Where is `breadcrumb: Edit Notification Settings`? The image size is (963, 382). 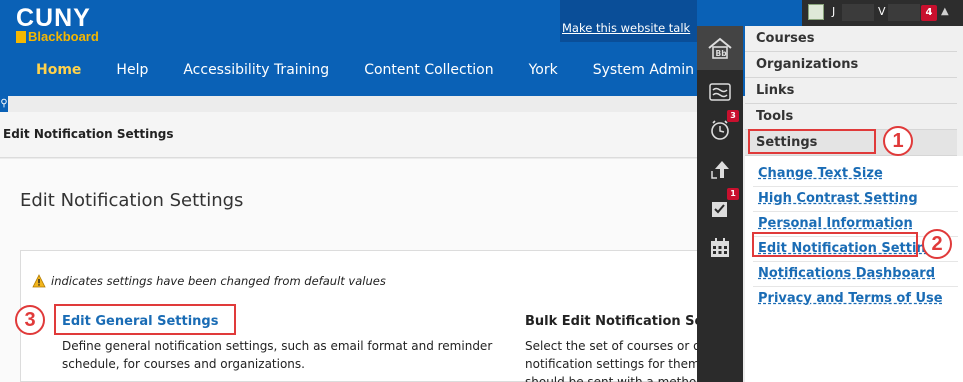
breadcrumb: Edit Notification Settings is located at coordinates (88, 134).